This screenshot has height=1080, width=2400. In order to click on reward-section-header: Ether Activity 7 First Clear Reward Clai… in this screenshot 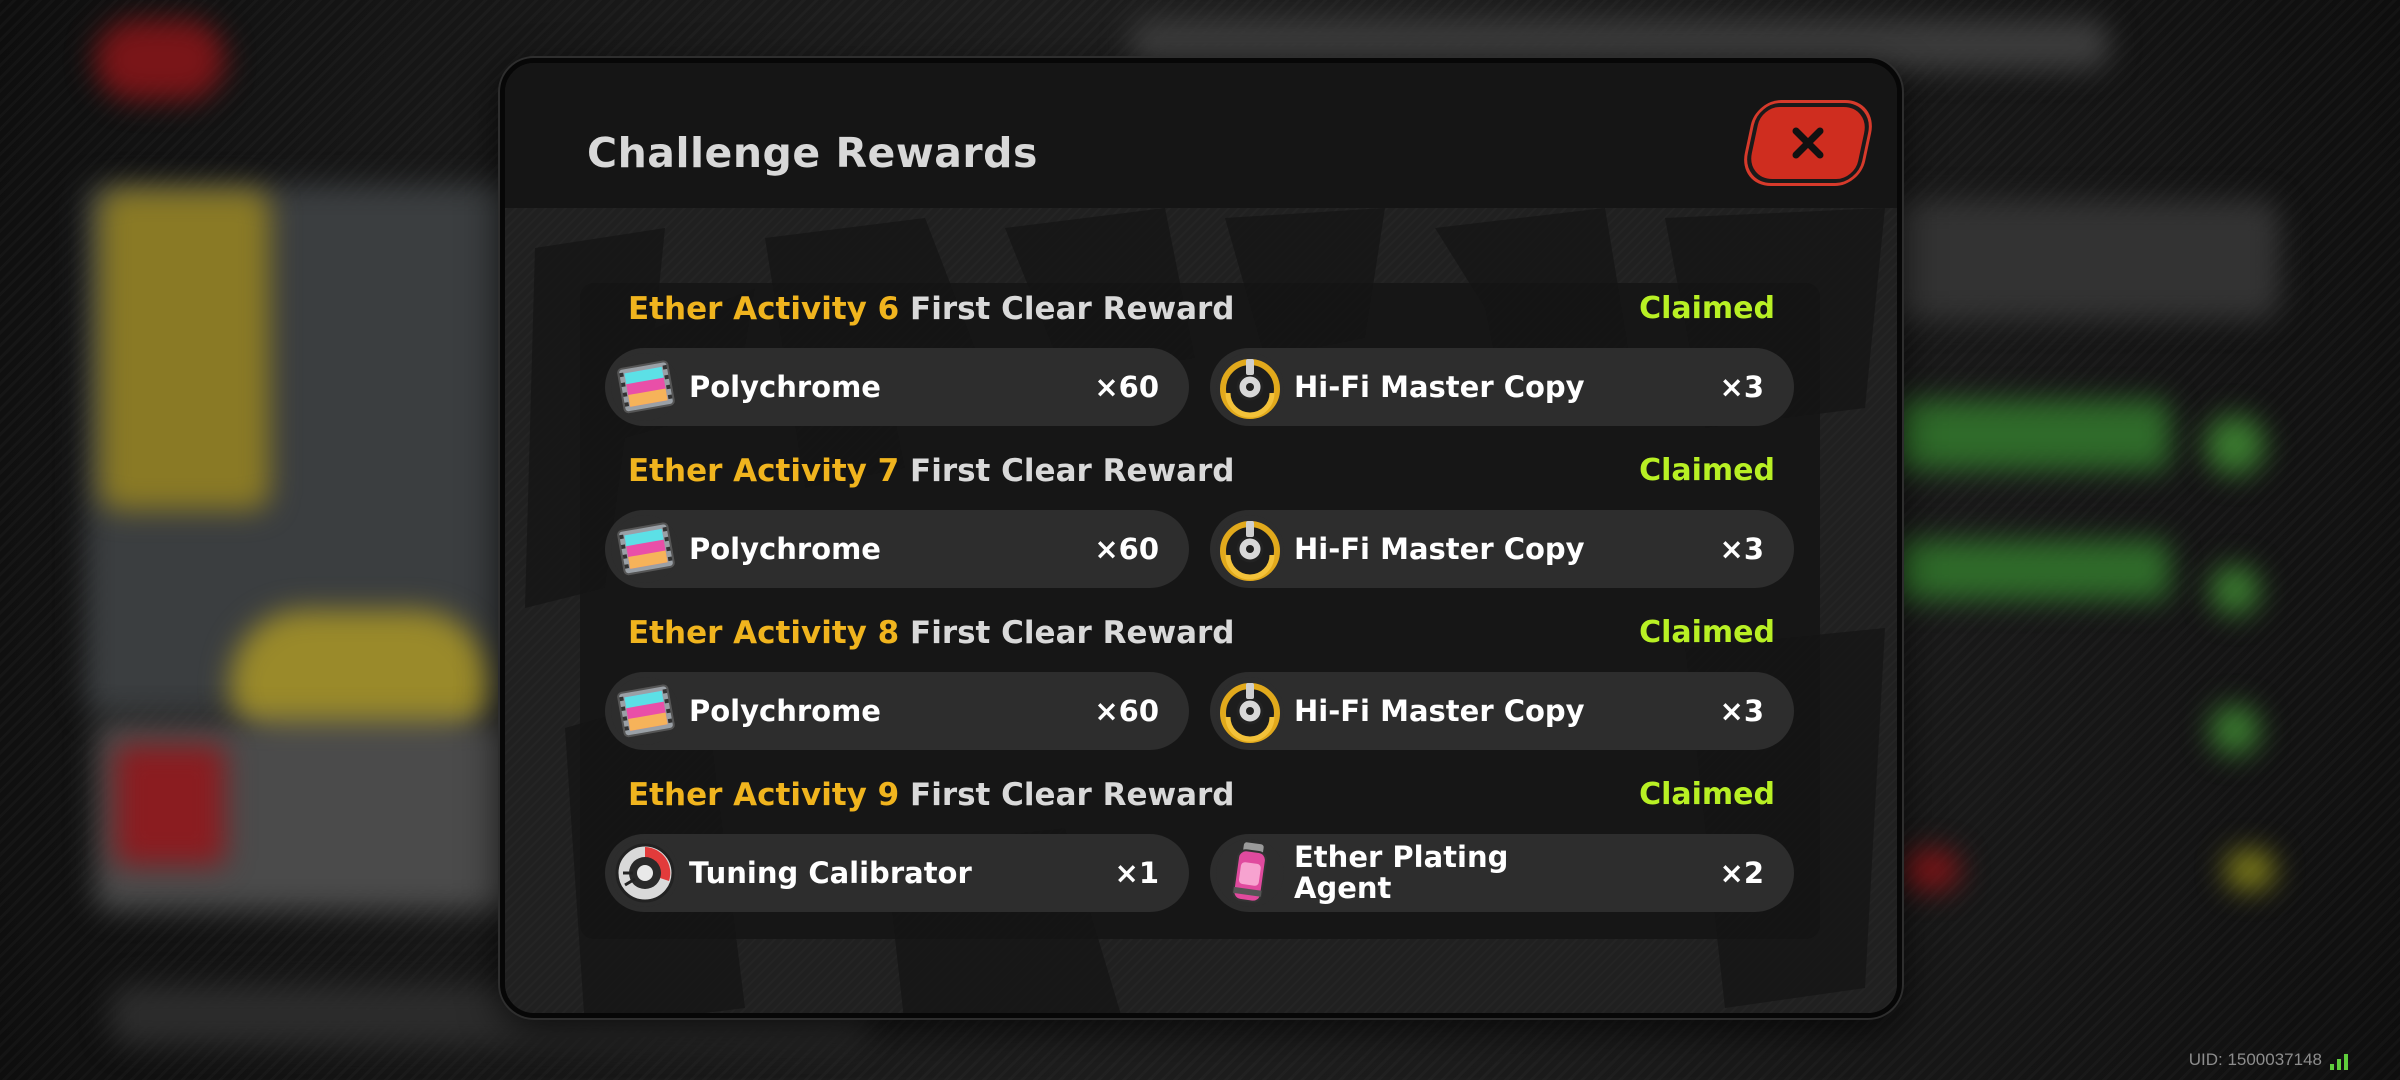, I will do `click(1200, 473)`.